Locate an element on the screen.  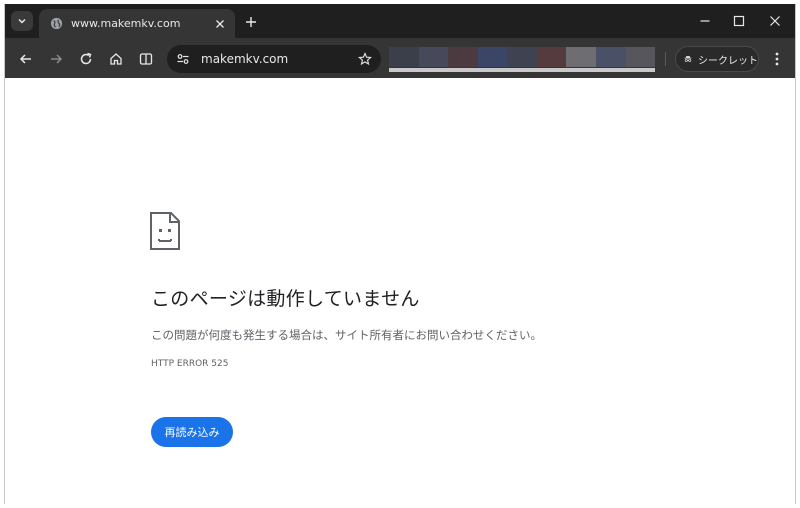
bookmark-star-button is located at coordinates (365, 59).